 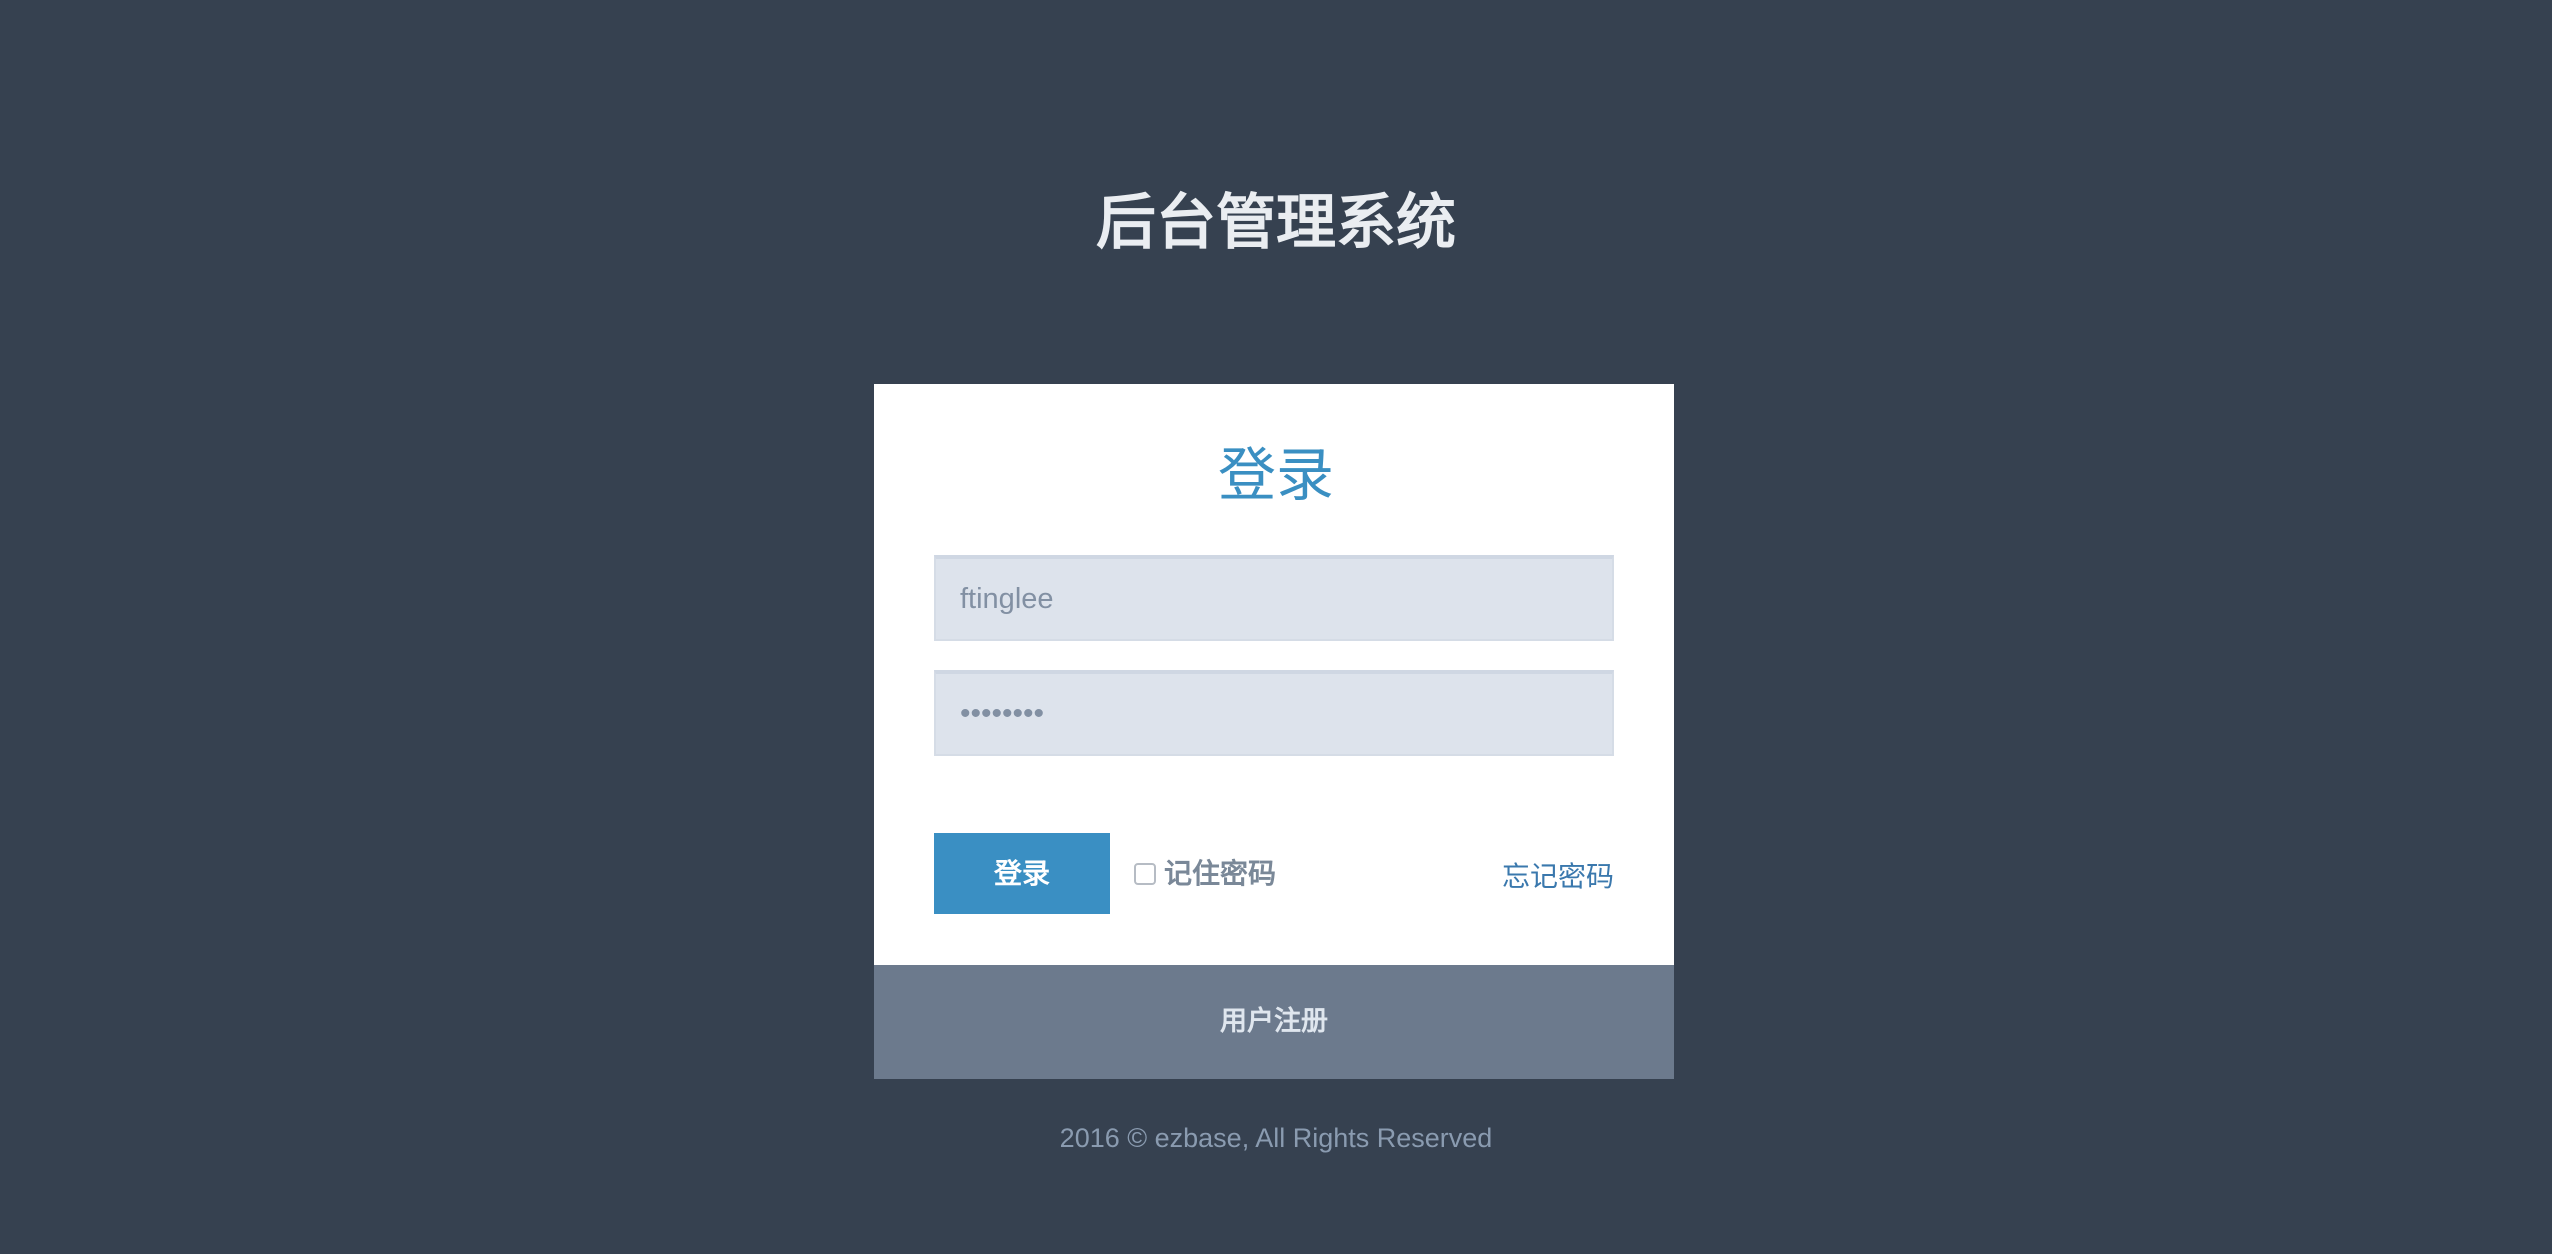 I want to click on register-button: 用户注册, so click(x=1274, y=1022).